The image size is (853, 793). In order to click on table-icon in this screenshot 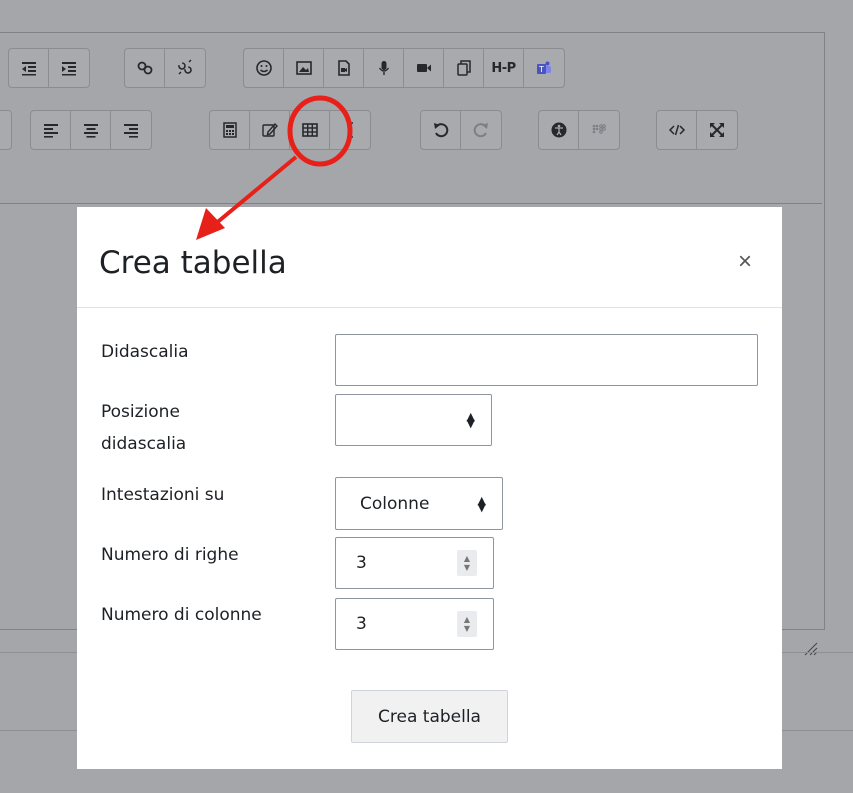, I will do `click(309, 130)`.